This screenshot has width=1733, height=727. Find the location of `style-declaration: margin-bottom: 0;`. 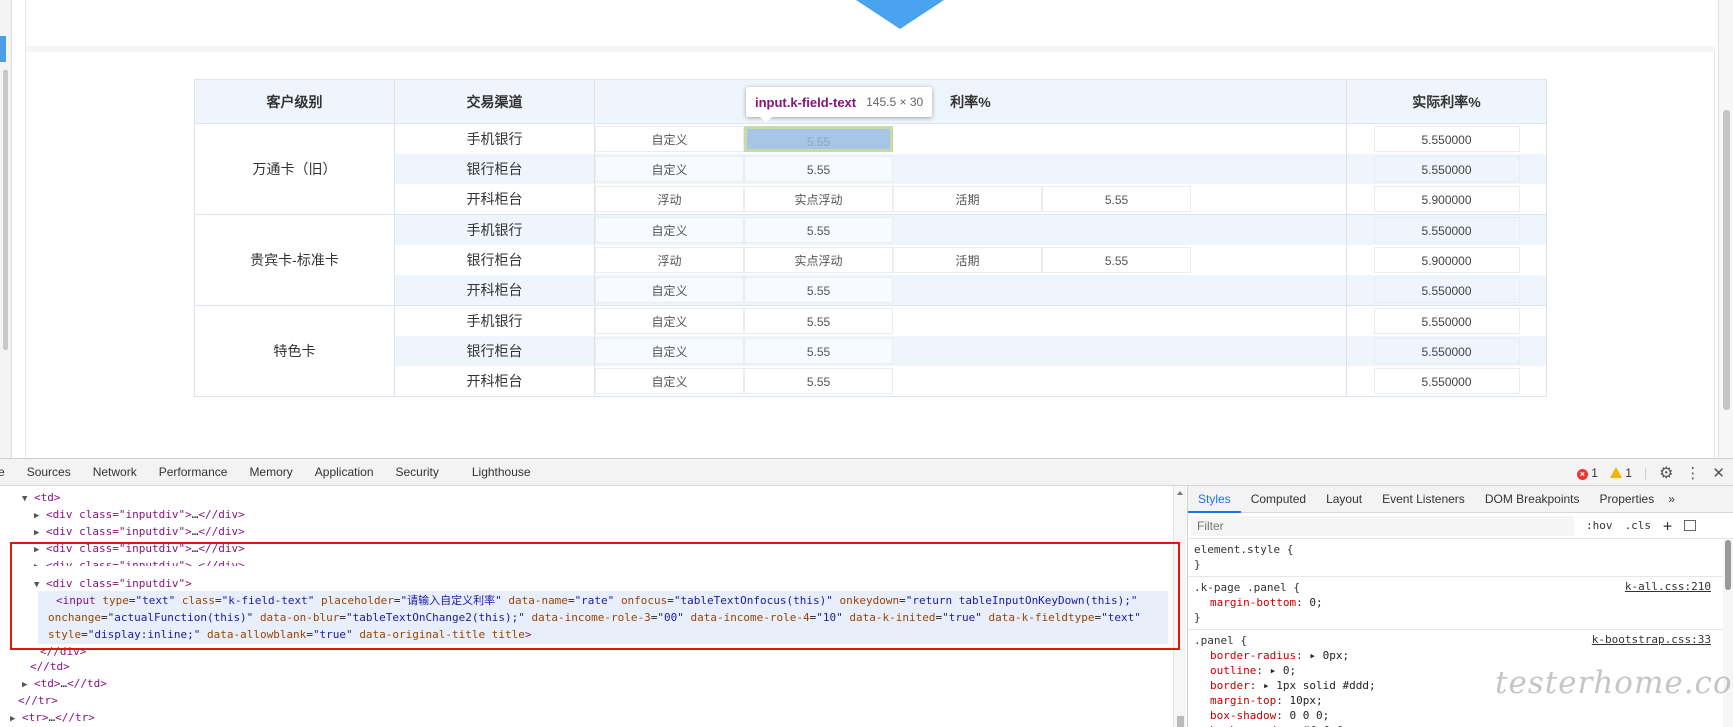

style-declaration: margin-bottom: 0; is located at coordinates (1461, 602).